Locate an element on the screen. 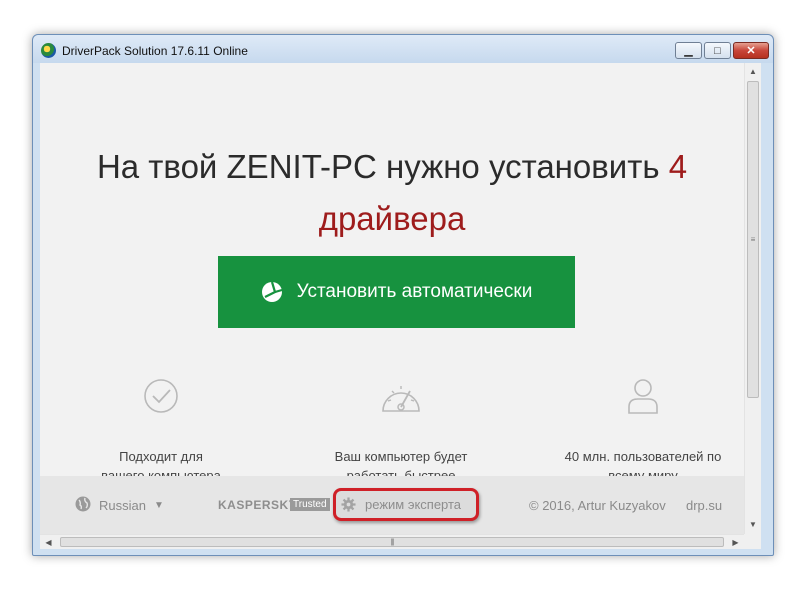  feature-text-line: Ваш компьютер будет is located at coordinates (401, 456).